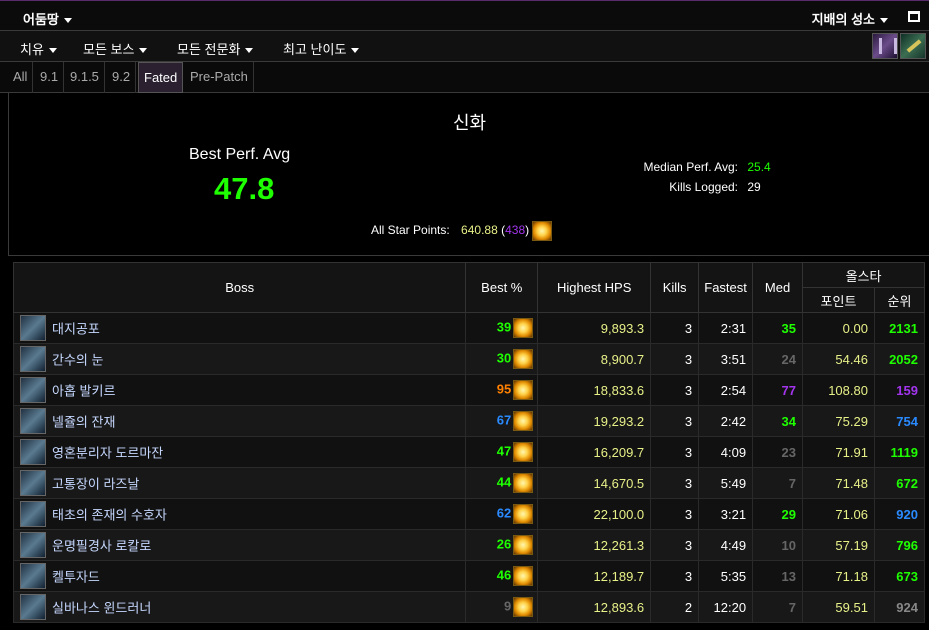  What do you see at coordinates (838, 483) in the screenshot?
I see `allstar-points-value: 71.48` at bounding box center [838, 483].